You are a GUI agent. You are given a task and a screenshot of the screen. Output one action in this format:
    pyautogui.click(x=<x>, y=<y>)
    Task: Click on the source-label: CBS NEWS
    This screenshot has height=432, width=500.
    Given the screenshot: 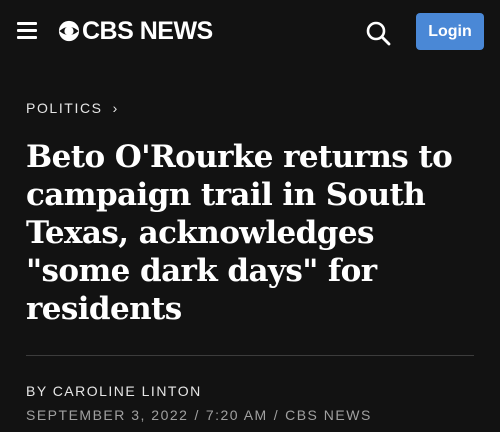 What is the action you would take?
    pyautogui.click(x=328, y=415)
    